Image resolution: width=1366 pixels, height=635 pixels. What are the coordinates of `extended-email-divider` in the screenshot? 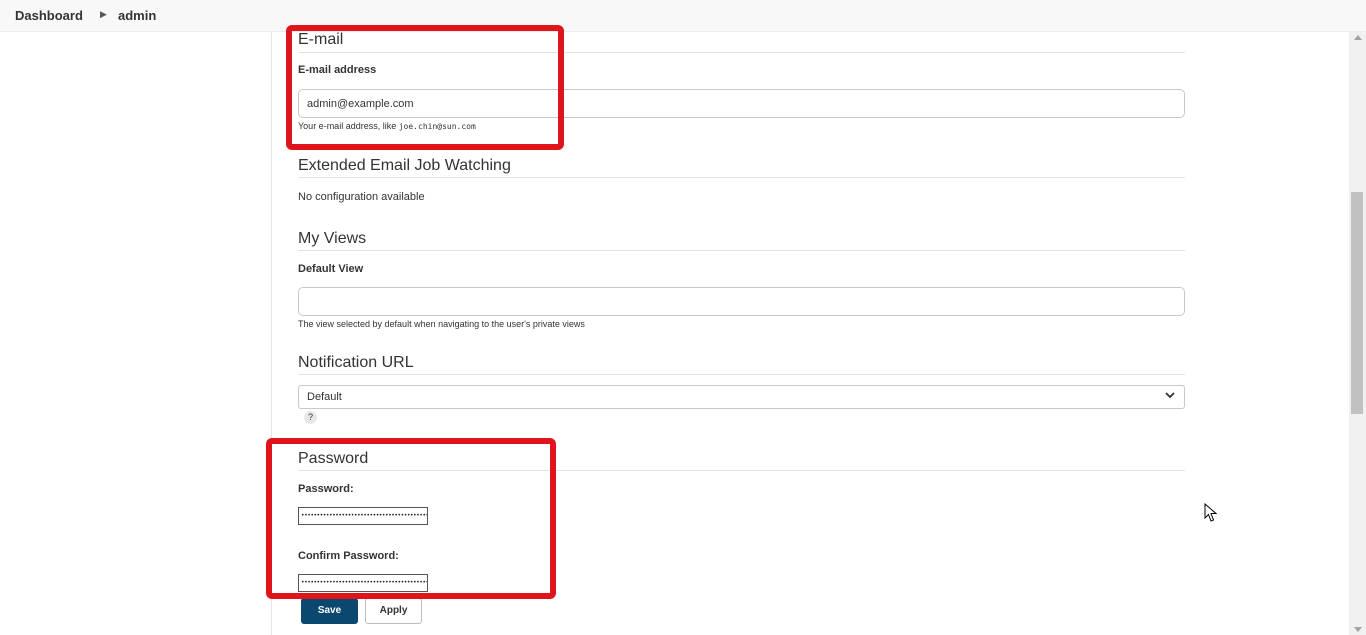 It's located at (741, 177).